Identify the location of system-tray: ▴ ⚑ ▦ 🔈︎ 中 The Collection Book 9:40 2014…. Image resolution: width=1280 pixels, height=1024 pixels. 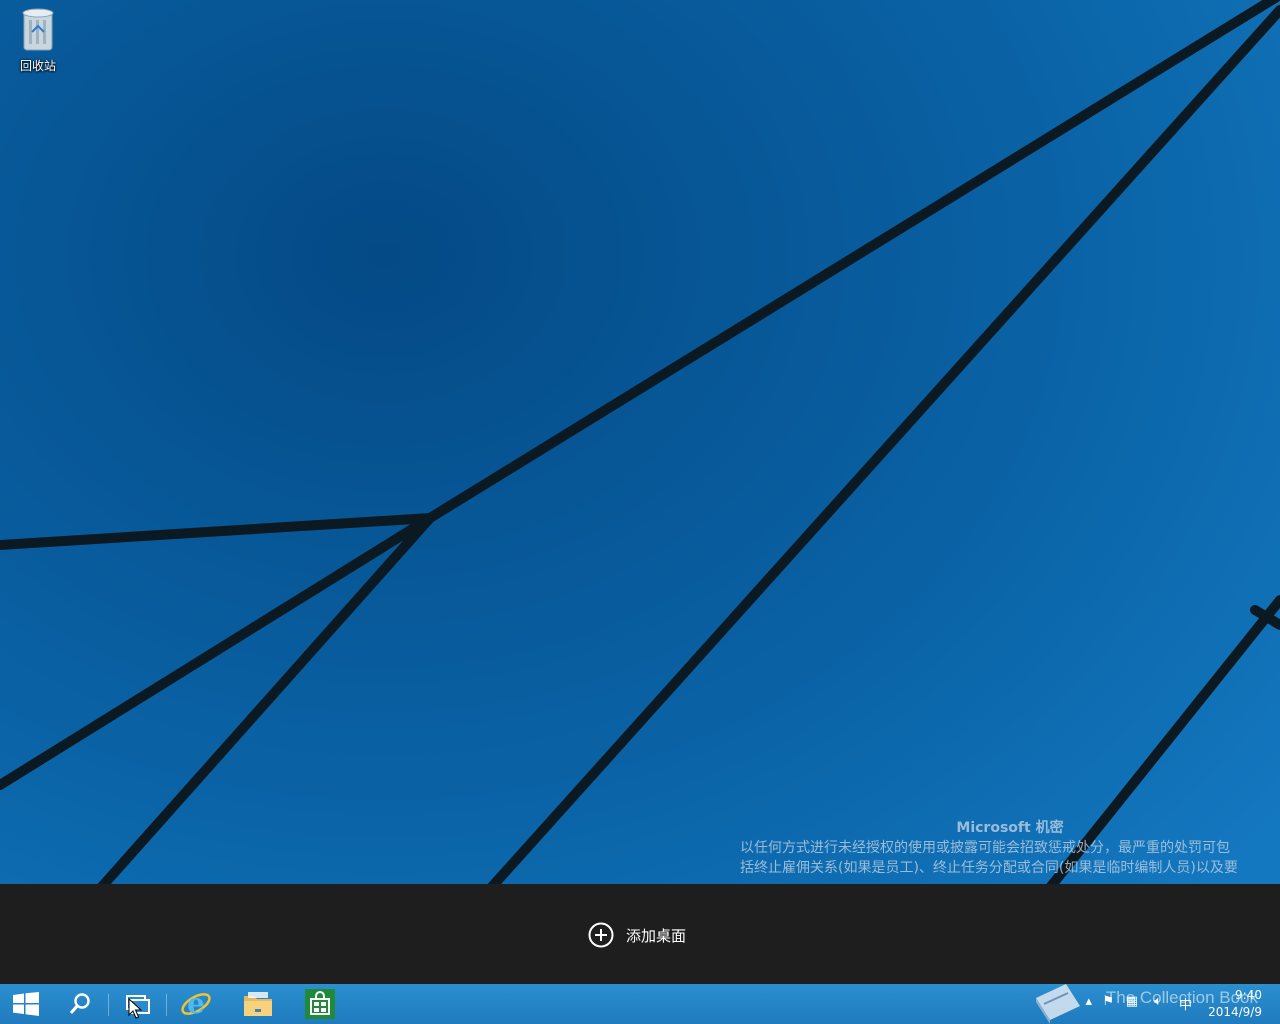
(1160, 1004).